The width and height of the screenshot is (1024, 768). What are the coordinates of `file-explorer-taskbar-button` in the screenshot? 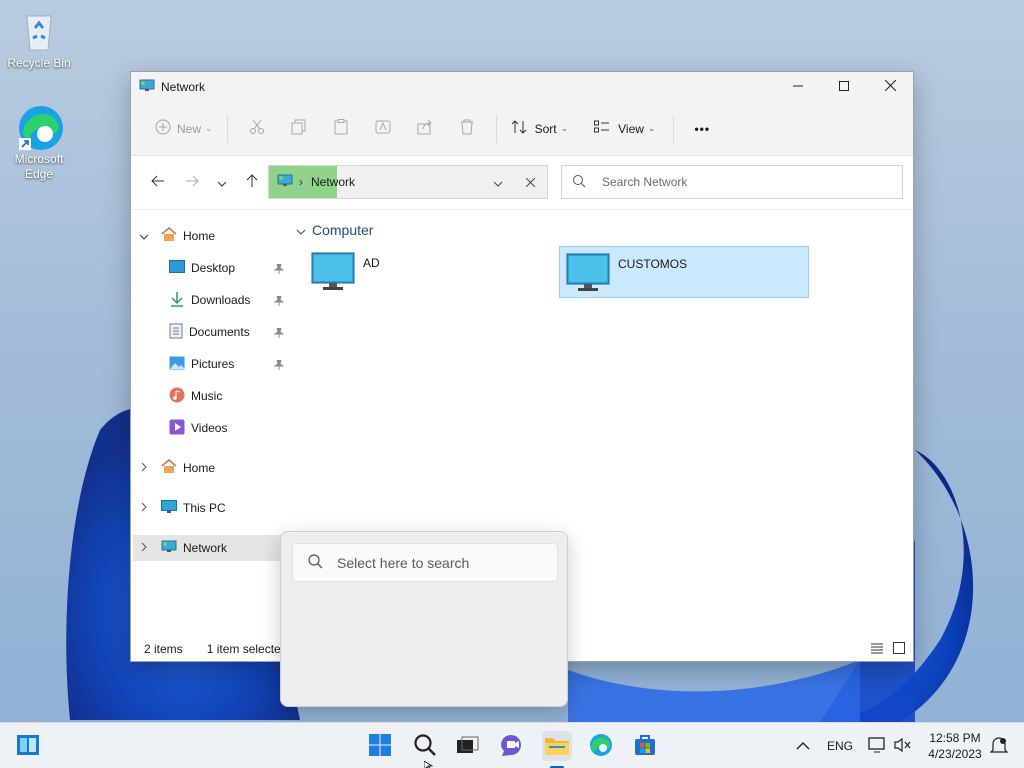 It's located at (557, 746).